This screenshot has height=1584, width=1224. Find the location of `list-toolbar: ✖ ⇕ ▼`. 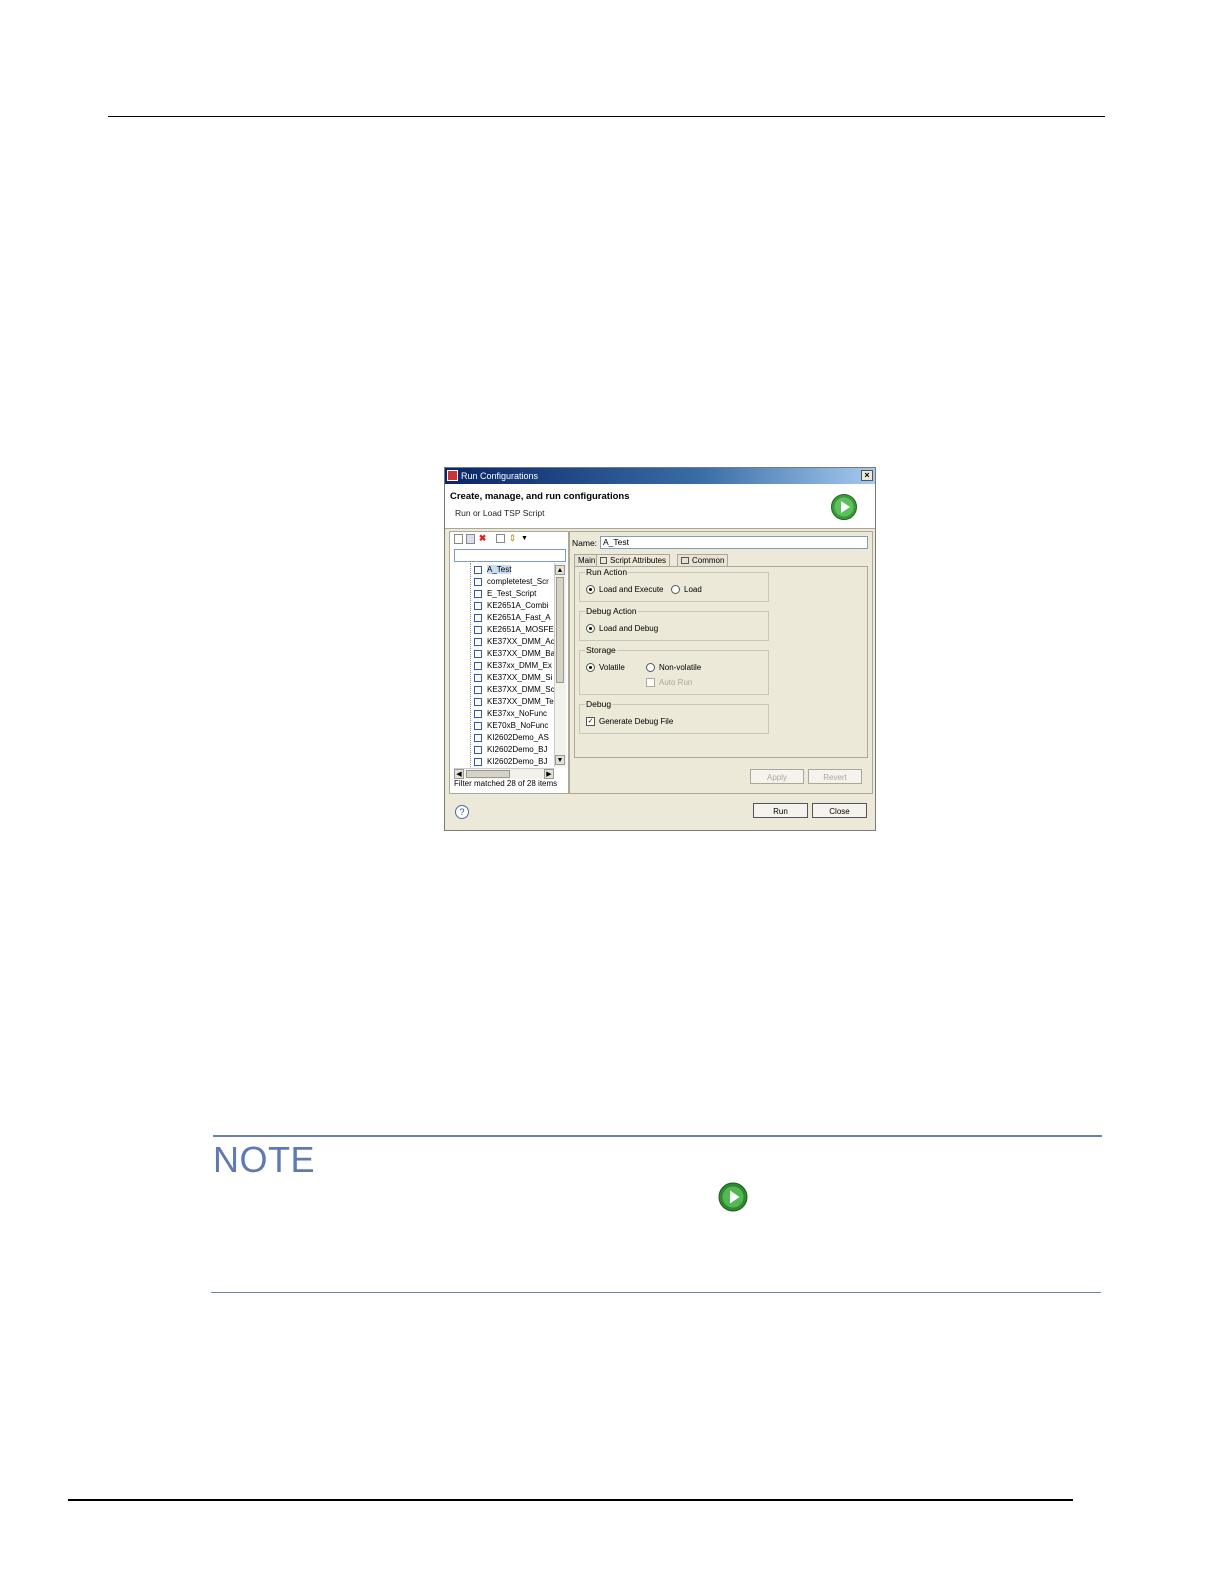

list-toolbar: ✖ ⇕ ▼ is located at coordinates (509, 539).